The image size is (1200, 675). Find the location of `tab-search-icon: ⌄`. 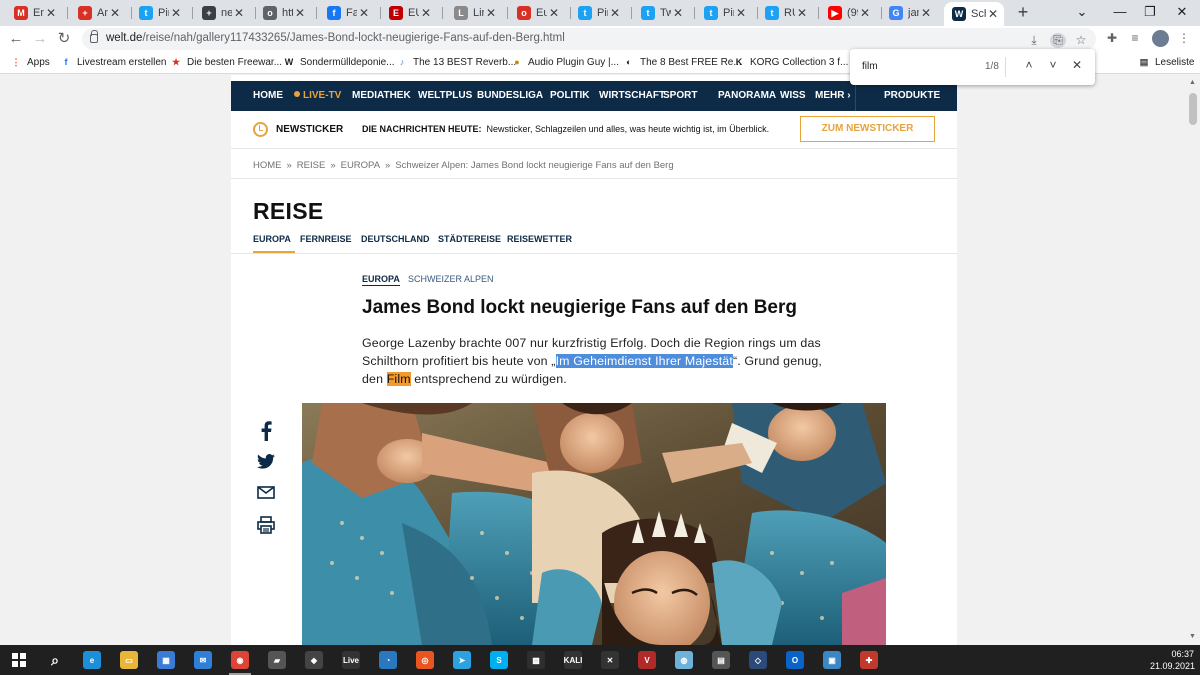

tab-search-icon: ⌄ is located at coordinates (1082, 12).